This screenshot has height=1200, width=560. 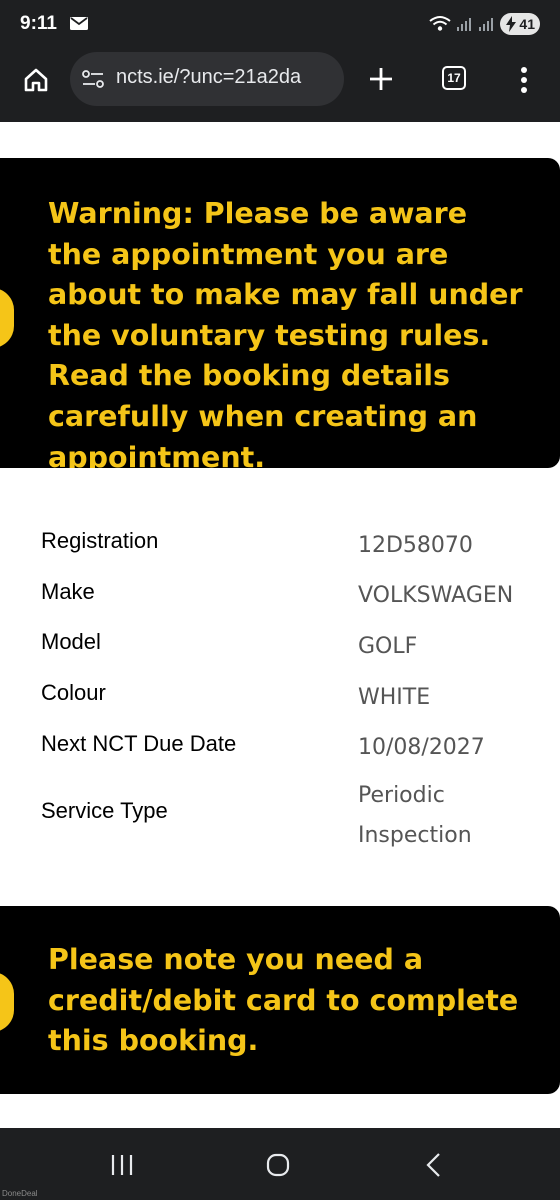 I want to click on tab-switcher-button: 17, so click(x=454, y=78).